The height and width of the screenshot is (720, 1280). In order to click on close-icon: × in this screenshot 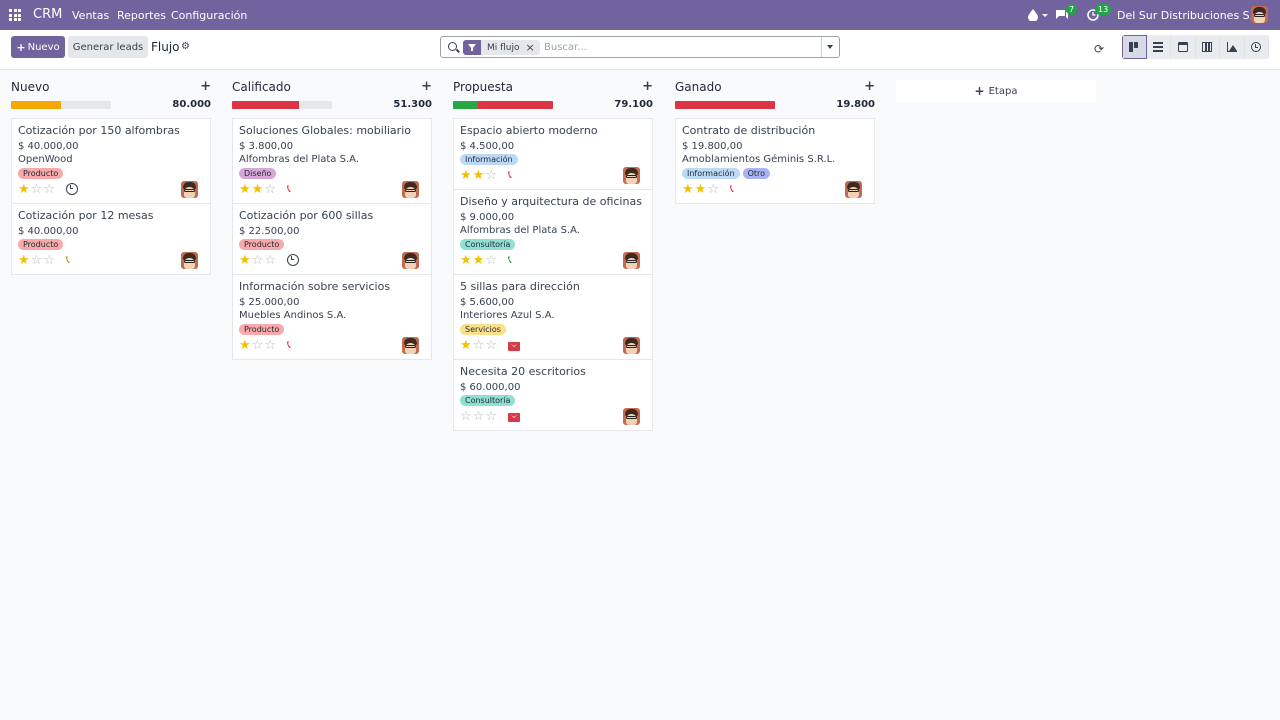, I will do `click(533, 47)`.